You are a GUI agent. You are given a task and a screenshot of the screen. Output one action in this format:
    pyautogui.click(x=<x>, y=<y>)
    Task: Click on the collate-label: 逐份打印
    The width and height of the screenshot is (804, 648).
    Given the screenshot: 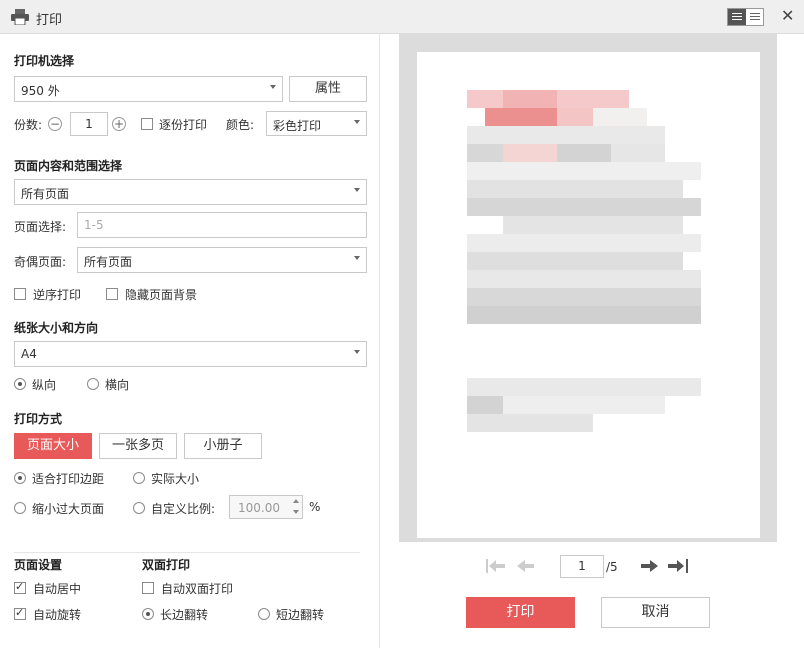 What is the action you would take?
    pyautogui.click(x=183, y=125)
    